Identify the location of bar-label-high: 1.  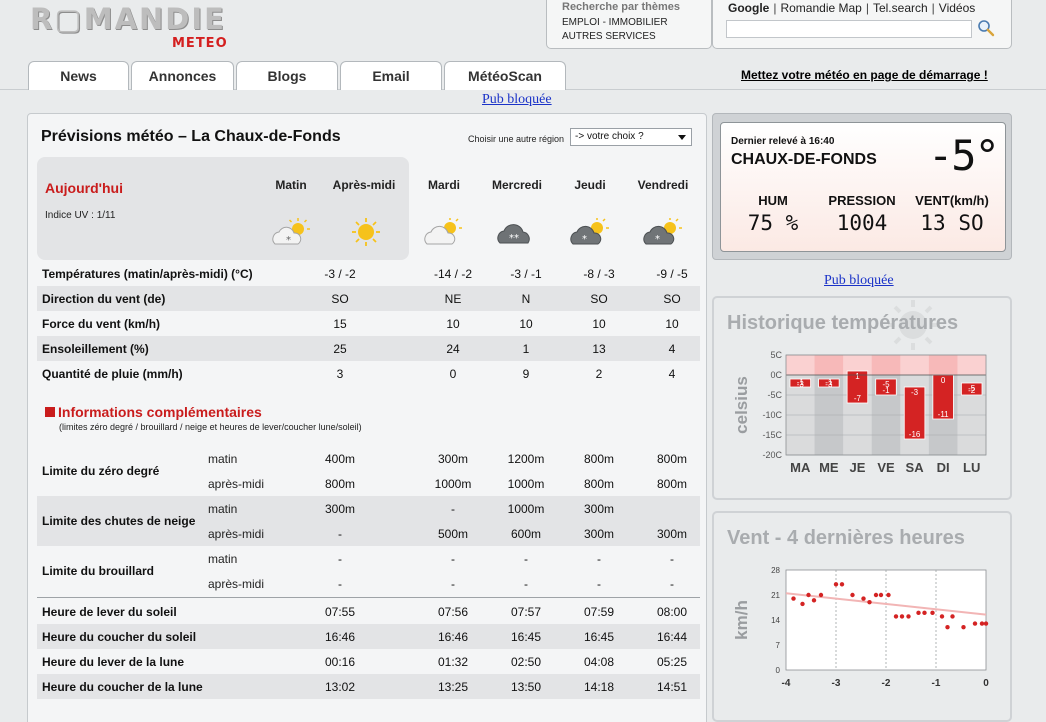
(857, 376).